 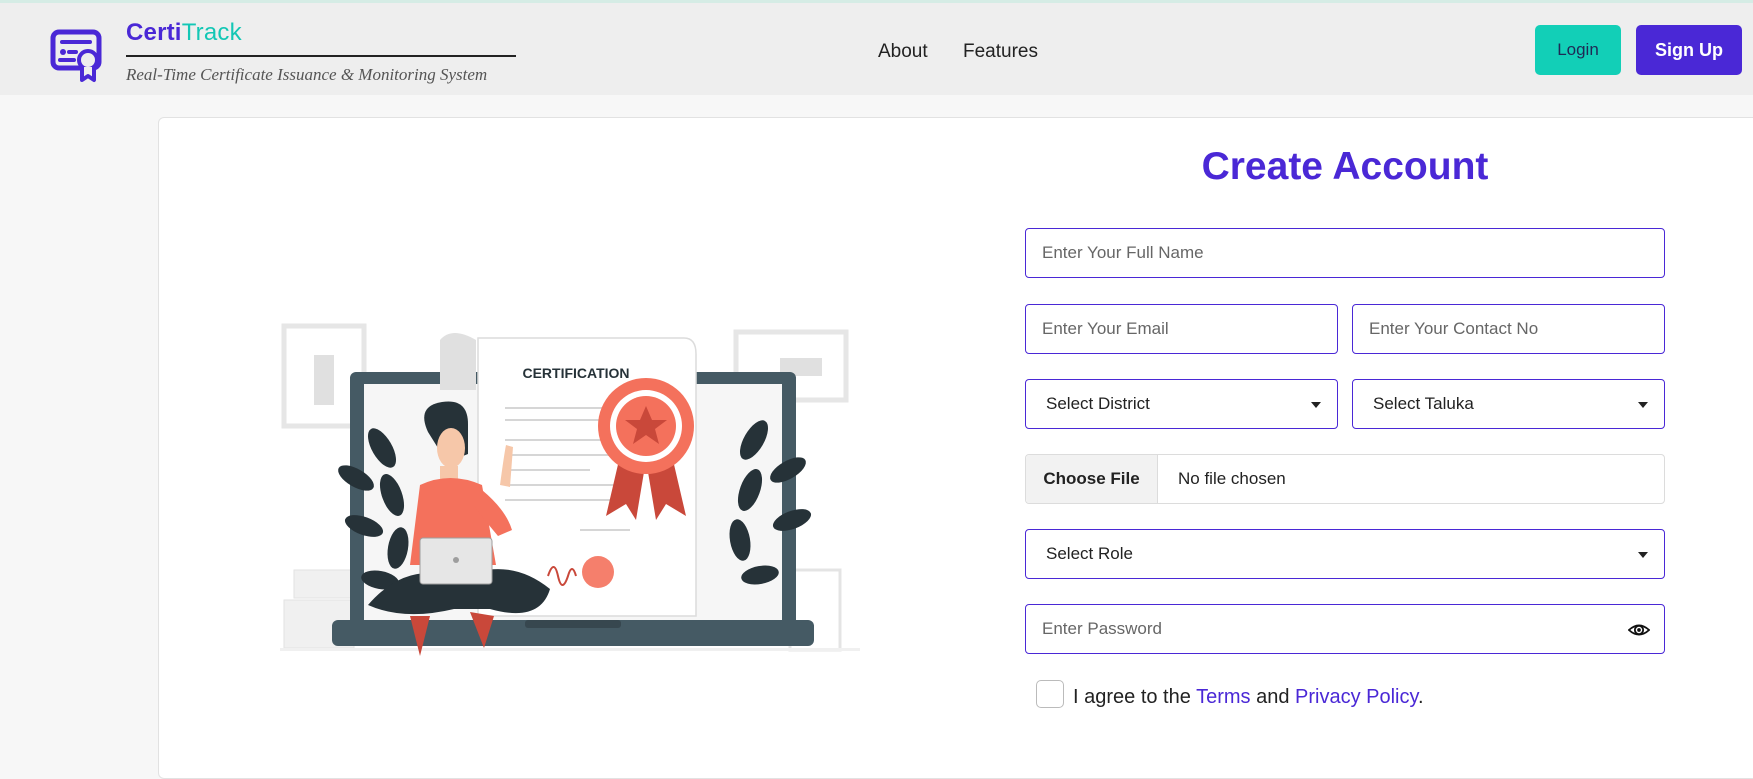 What do you see at coordinates (1098, 403) in the screenshot?
I see `district-select-value: Select District` at bounding box center [1098, 403].